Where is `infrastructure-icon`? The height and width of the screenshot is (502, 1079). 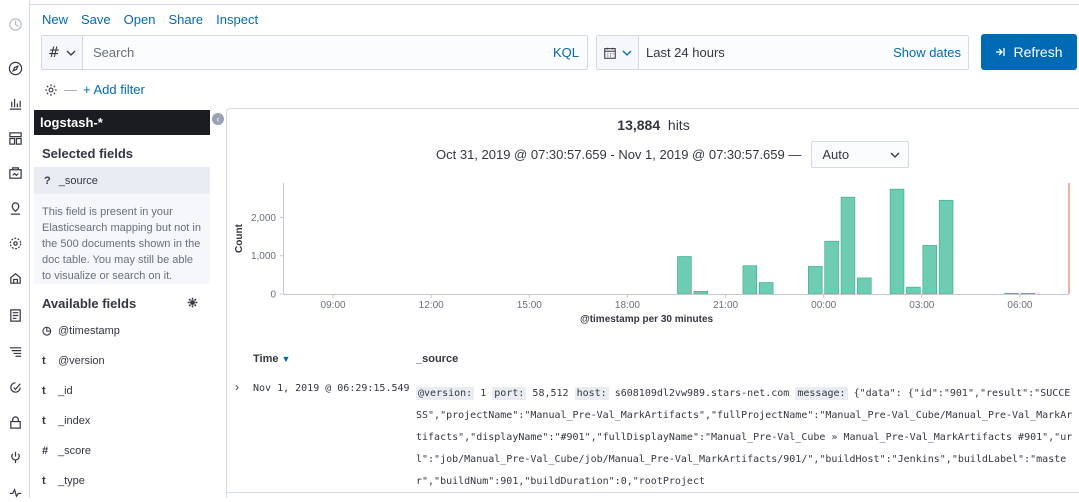
infrastructure-icon is located at coordinates (15, 278).